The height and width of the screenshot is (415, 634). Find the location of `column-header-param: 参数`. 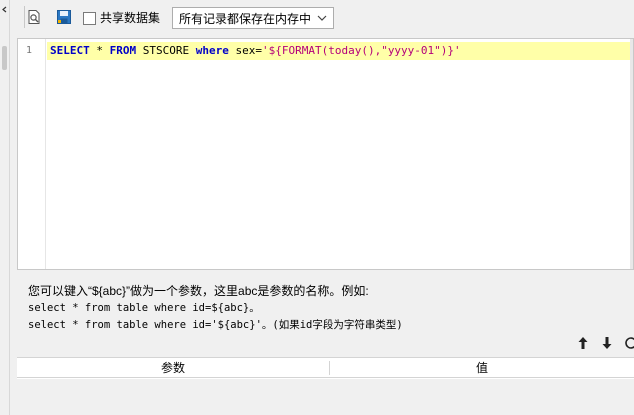

column-header-param: 参数 is located at coordinates (173, 368).